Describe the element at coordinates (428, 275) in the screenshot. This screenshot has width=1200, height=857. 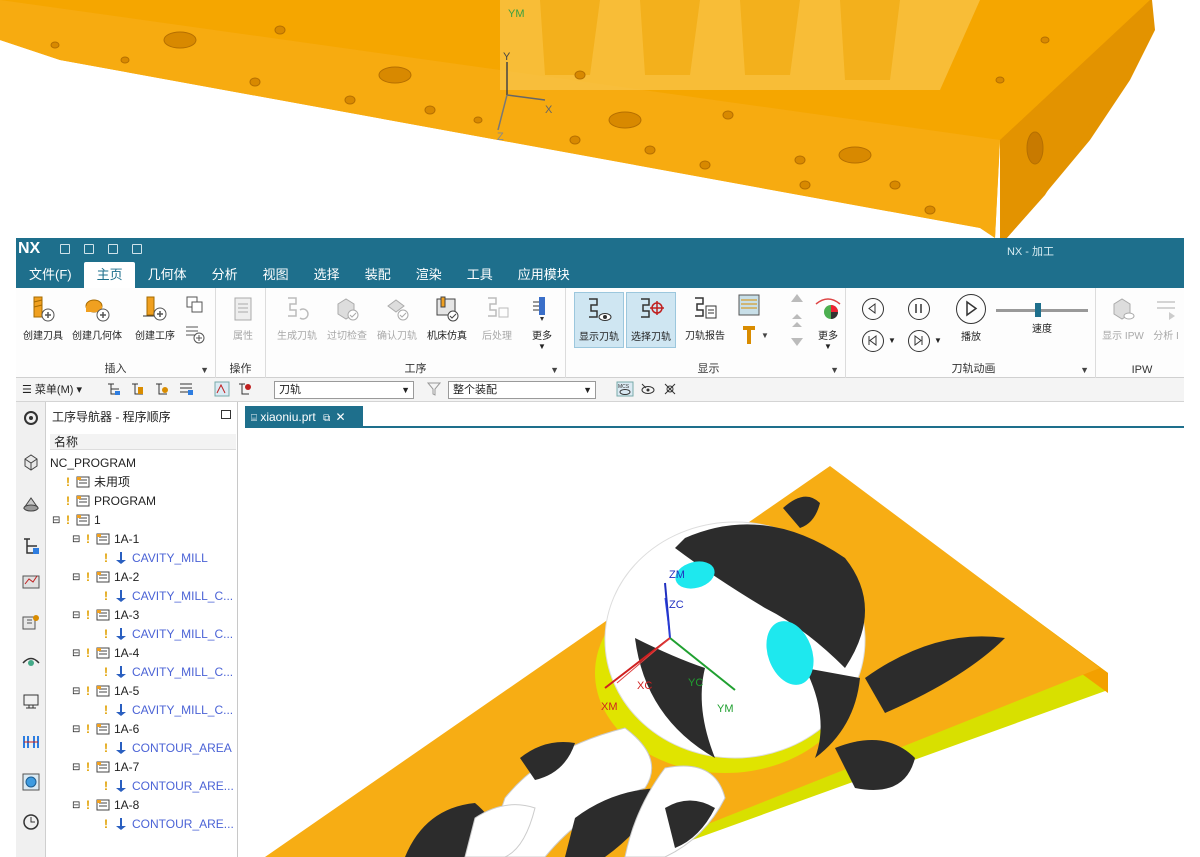
I see `menu-tab-render: 渲染` at that location.